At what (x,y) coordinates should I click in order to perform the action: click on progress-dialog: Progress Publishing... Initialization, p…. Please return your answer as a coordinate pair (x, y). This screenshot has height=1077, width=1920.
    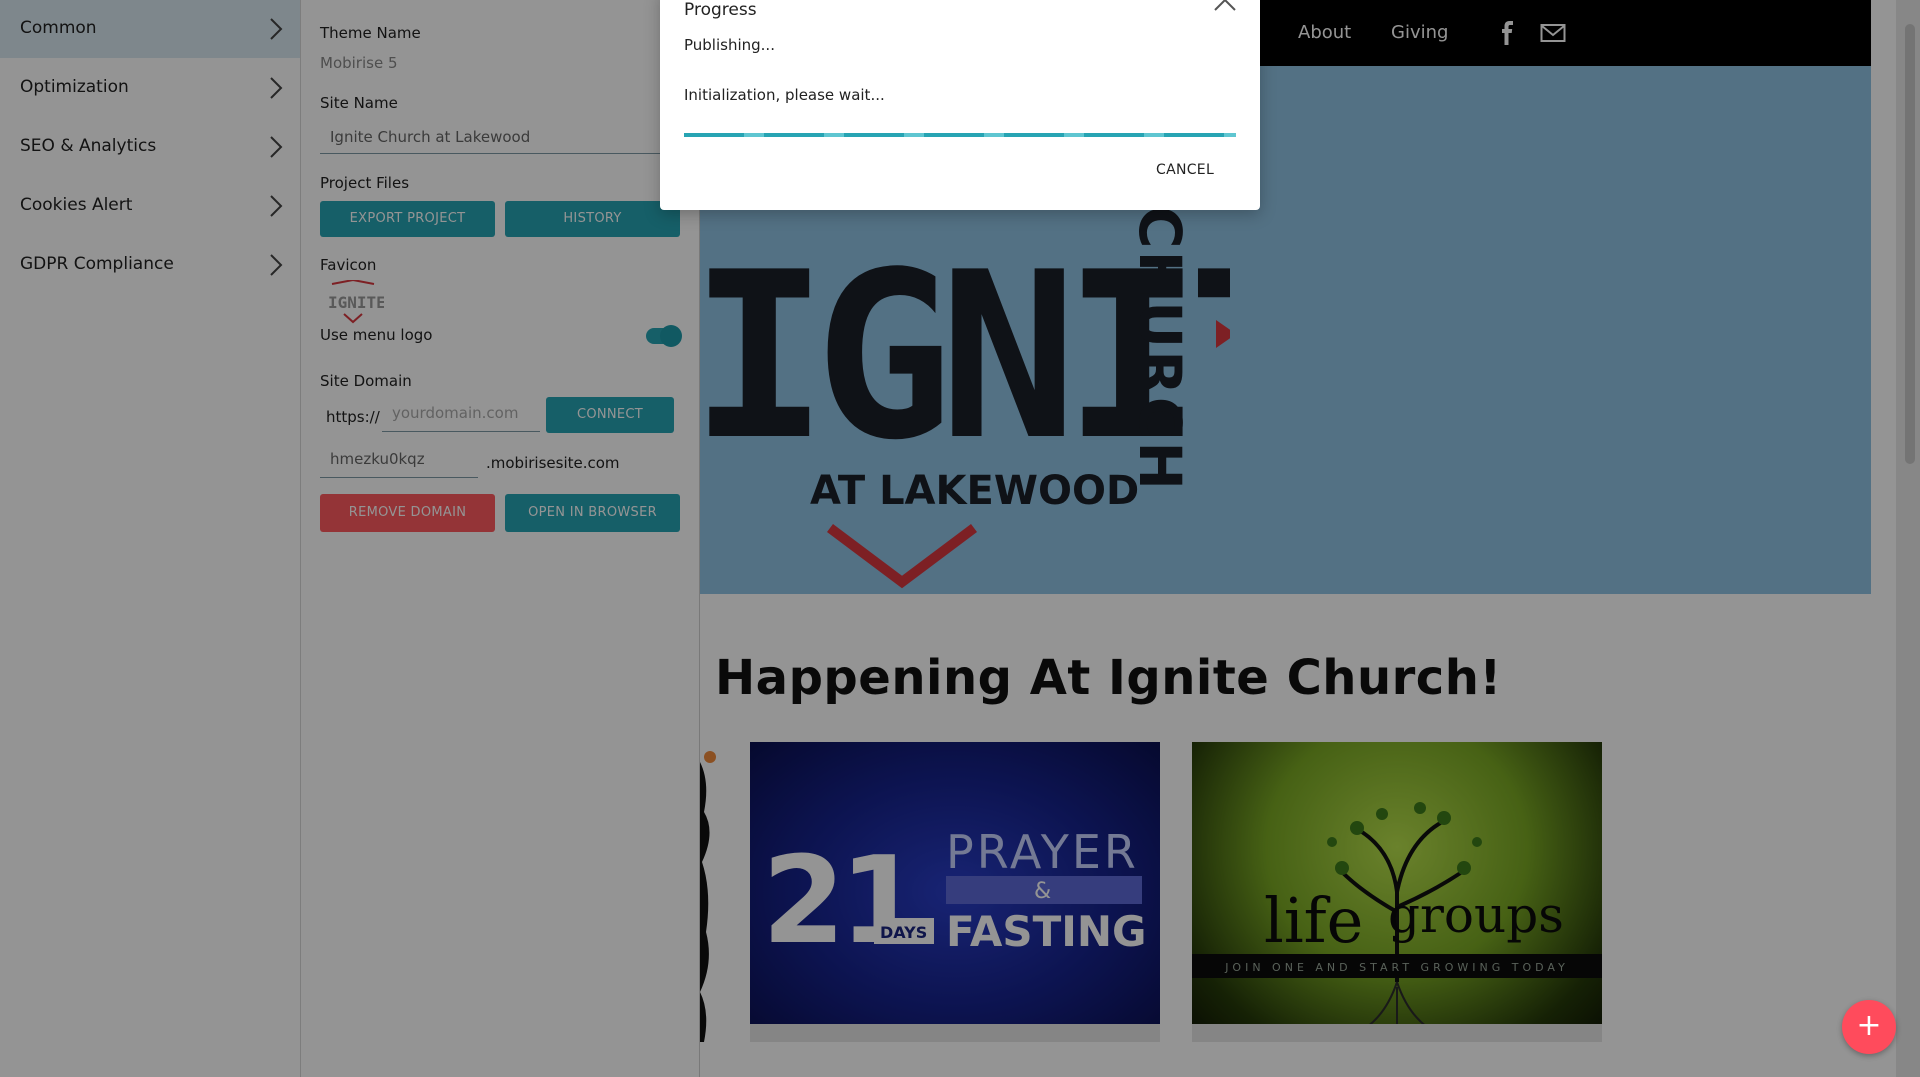
    Looking at the image, I should click on (960, 105).